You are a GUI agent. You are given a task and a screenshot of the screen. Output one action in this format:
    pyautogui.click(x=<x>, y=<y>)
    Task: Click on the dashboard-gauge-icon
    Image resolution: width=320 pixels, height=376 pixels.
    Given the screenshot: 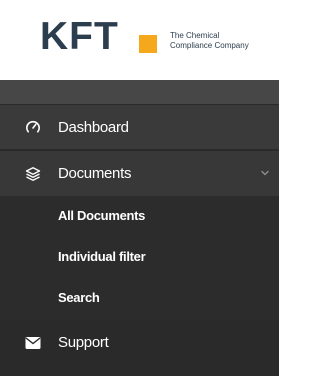 What is the action you would take?
    pyautogui.click(x=33, y=127)
    